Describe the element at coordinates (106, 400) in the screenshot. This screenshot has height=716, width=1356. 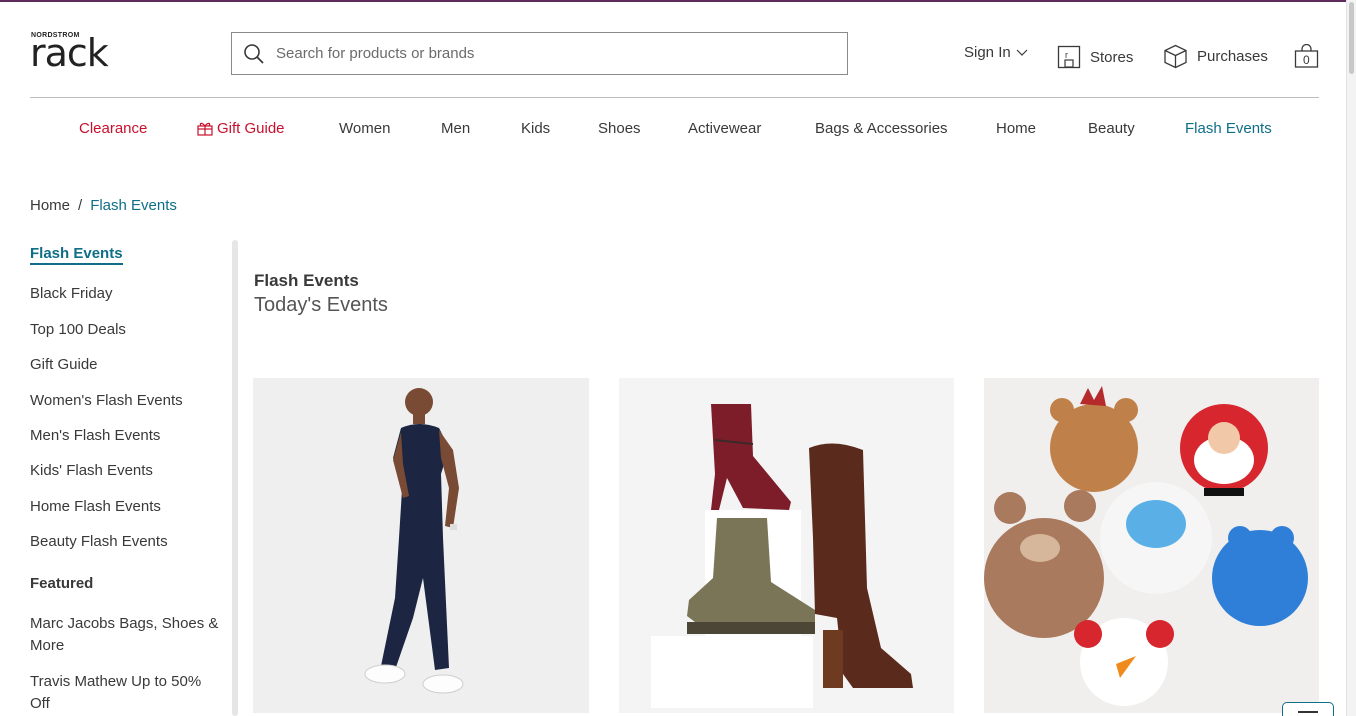
I see `sidebar-item-womens-flash-events: Women's Flash Events` at that location.